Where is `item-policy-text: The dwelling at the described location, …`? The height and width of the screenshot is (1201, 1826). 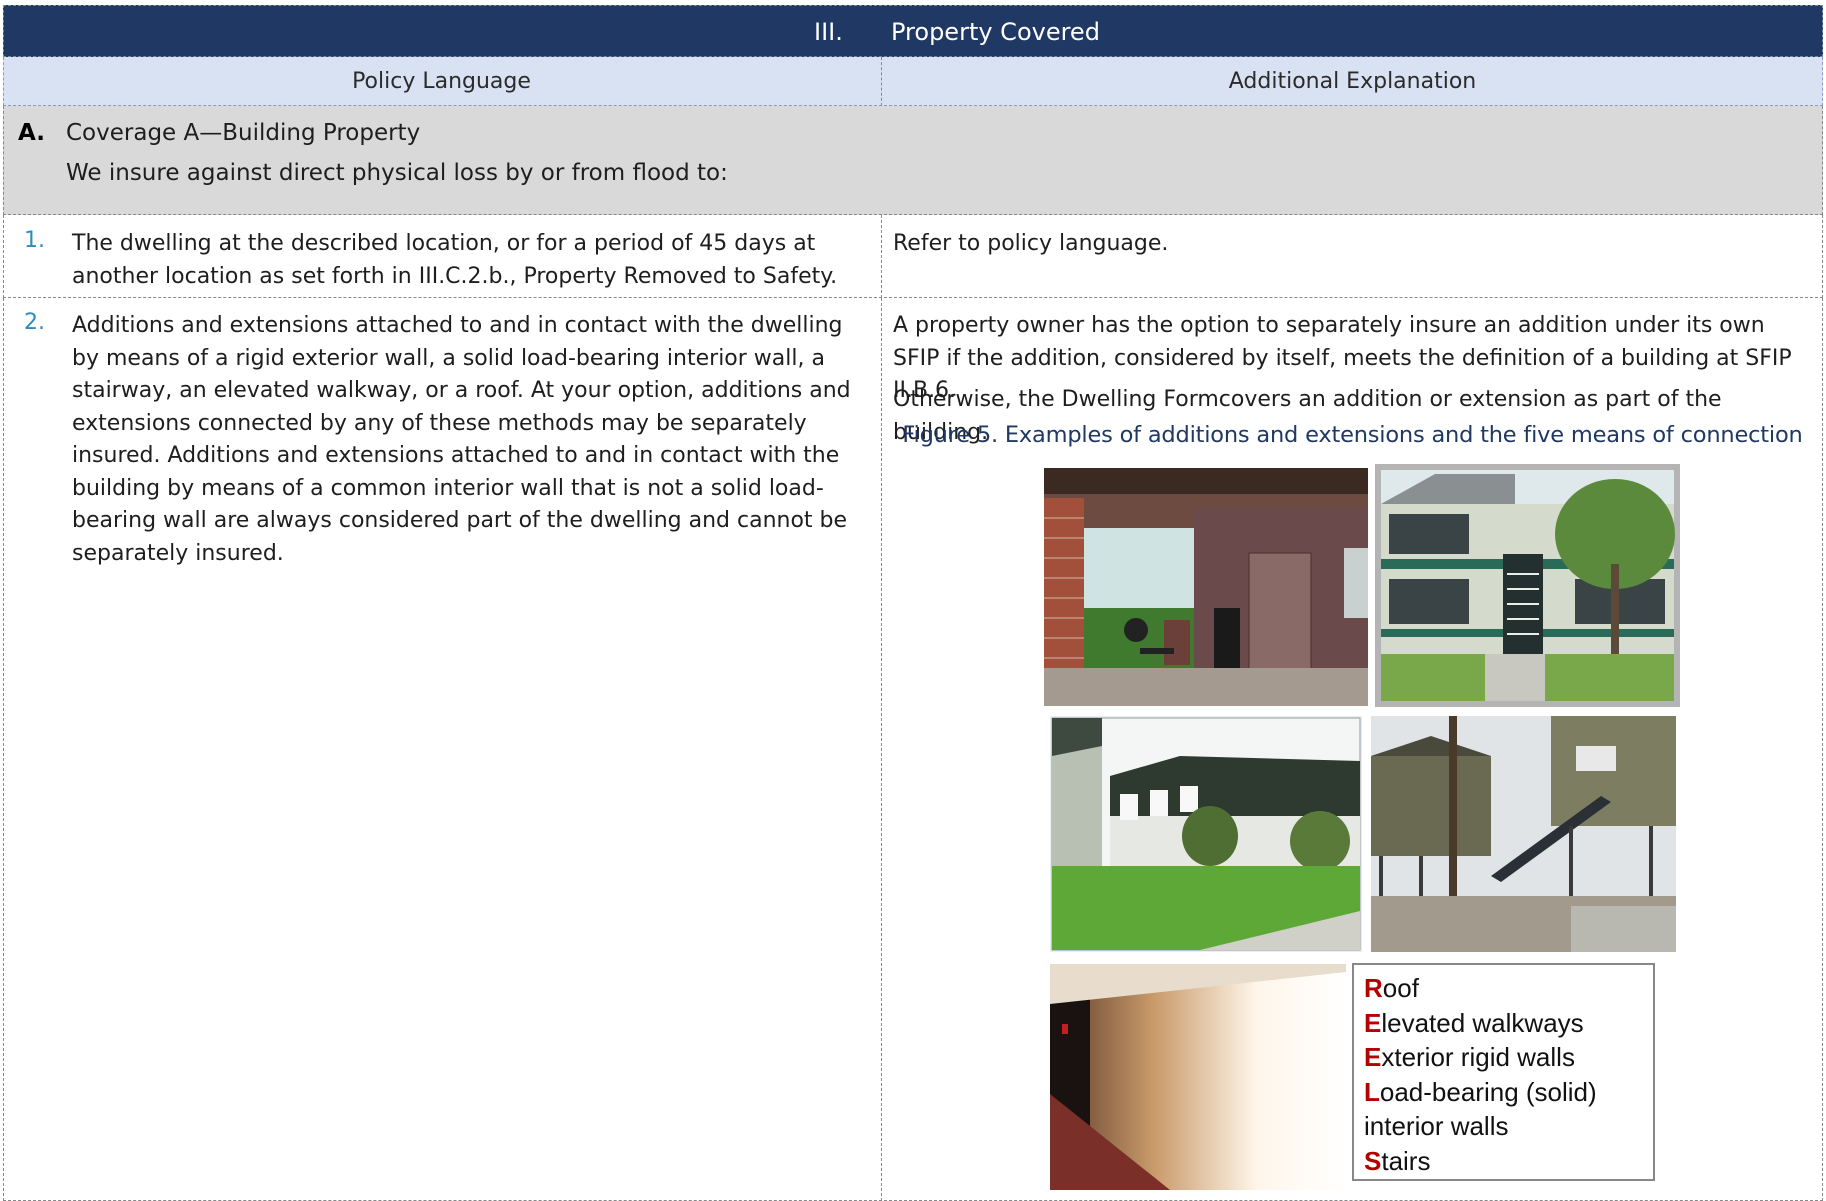
item-policy-text: The dwelling at the described location, … is located at coordinates (455, 260).